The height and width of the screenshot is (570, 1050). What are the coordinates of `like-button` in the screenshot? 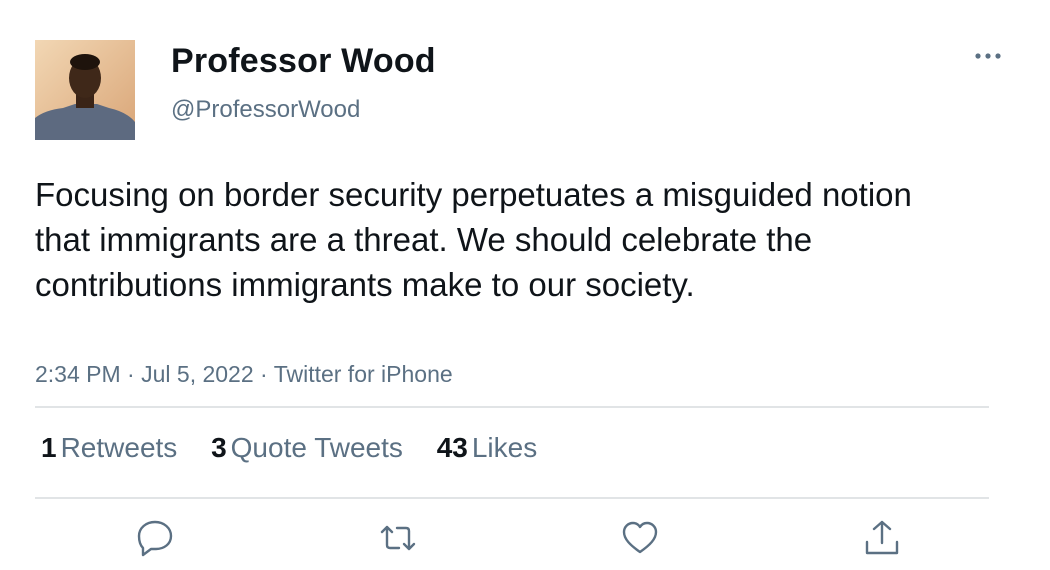 It's located at (640, 538).